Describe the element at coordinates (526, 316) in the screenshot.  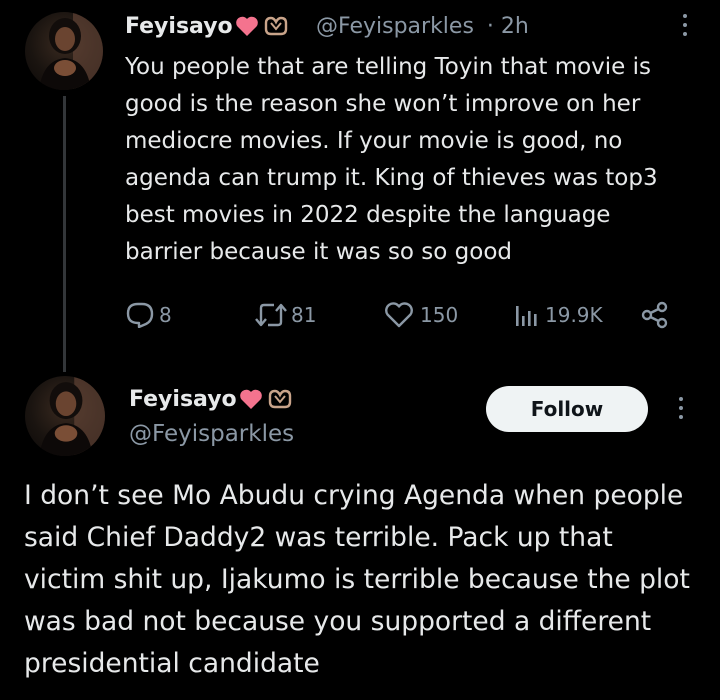
I see `views-icon` at that location.